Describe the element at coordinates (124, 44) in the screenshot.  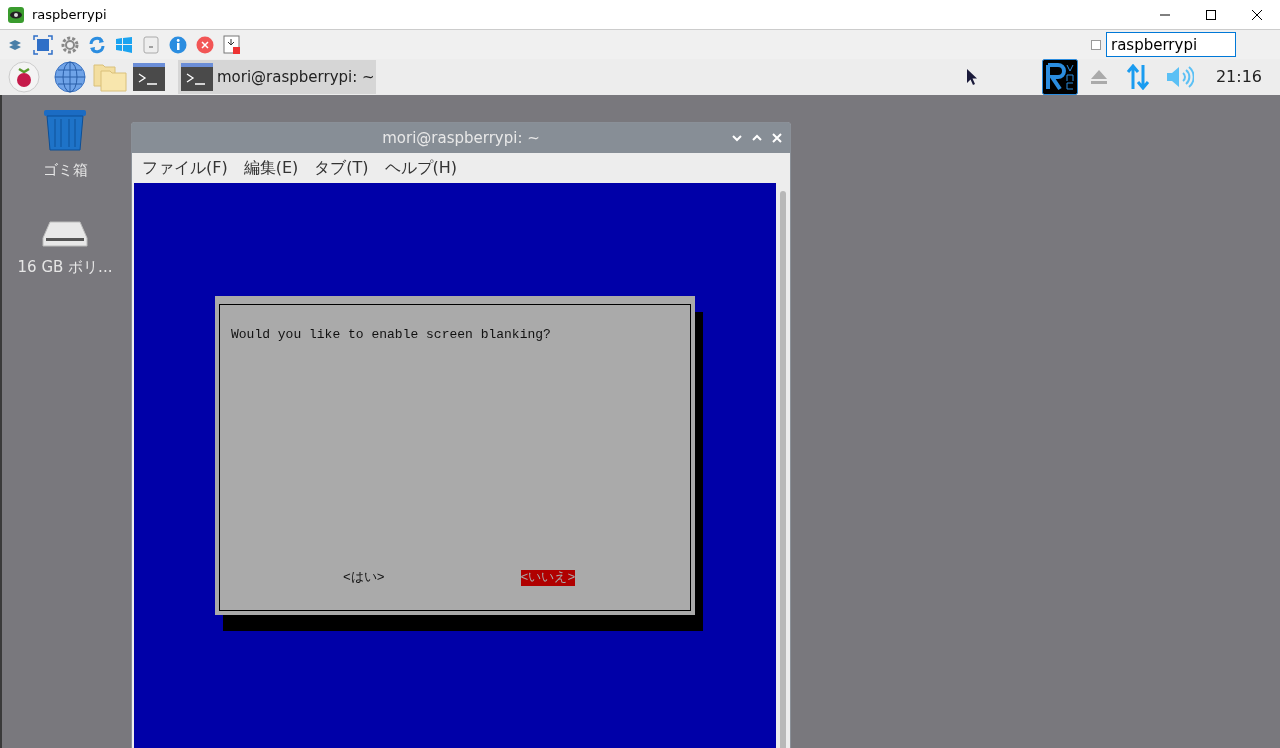
I see `windows-icon` at that location.